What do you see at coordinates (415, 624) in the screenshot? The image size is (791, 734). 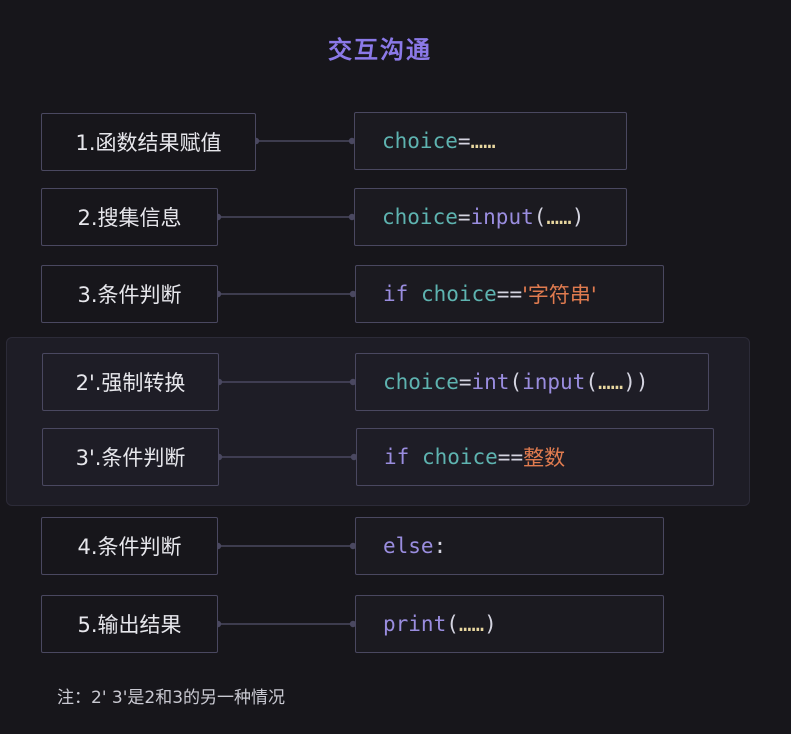 I see `code-function: print` at bounding box center [415, 624].